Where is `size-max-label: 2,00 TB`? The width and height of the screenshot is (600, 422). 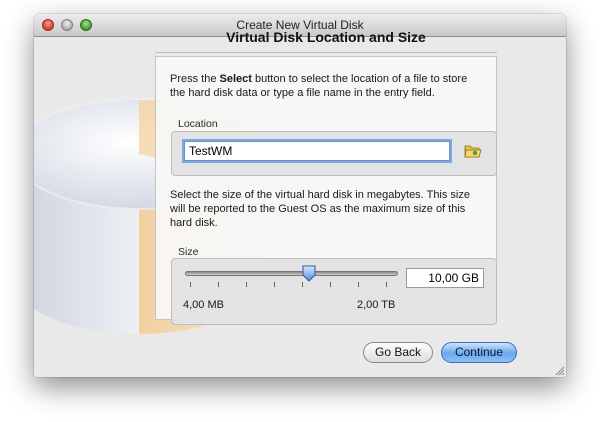 size-max-label: 2,00 TB is located at coordinates (376, 305).